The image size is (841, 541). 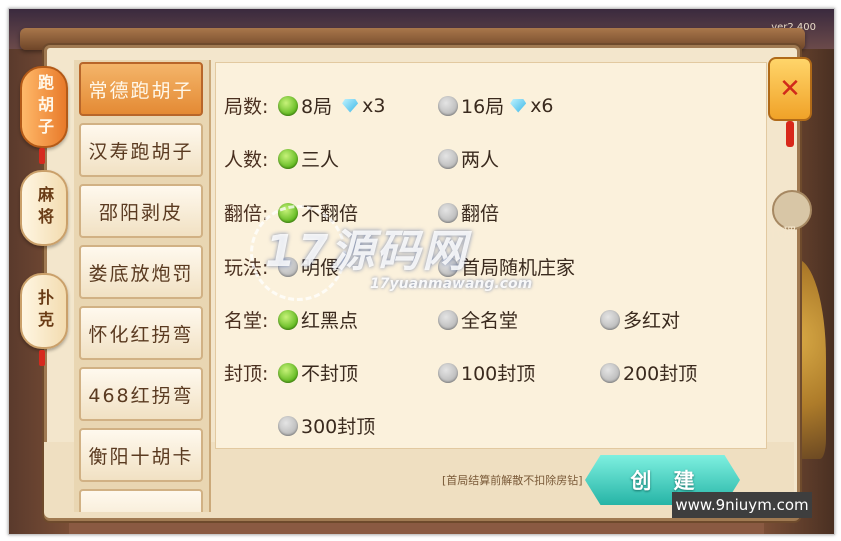 I want to click on game-item-shaoyang-bopi: 邵阳剥皮, so click(x=141, y=211).